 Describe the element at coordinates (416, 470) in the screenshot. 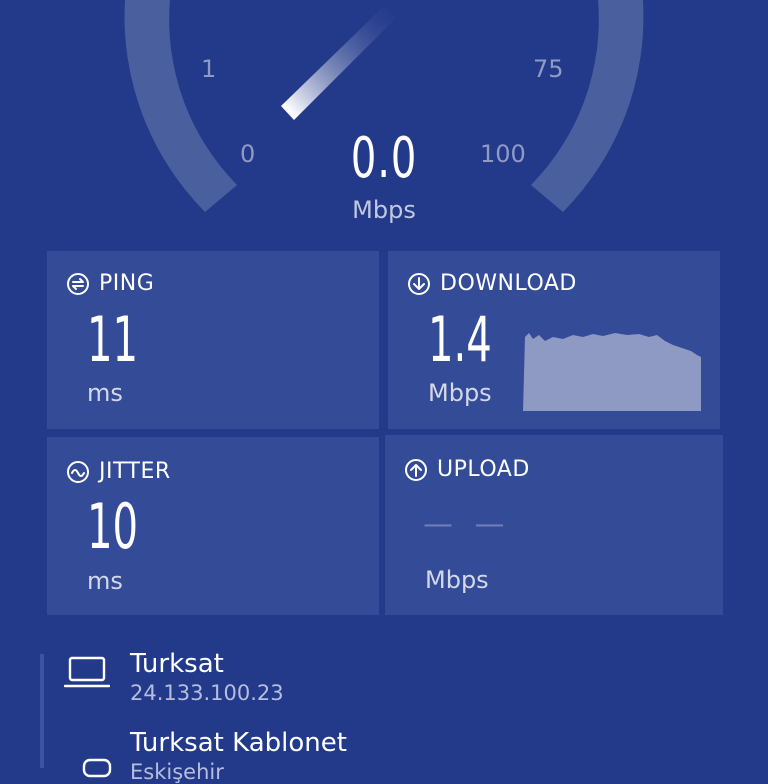

I see `upload-arrow-icon` at that location.